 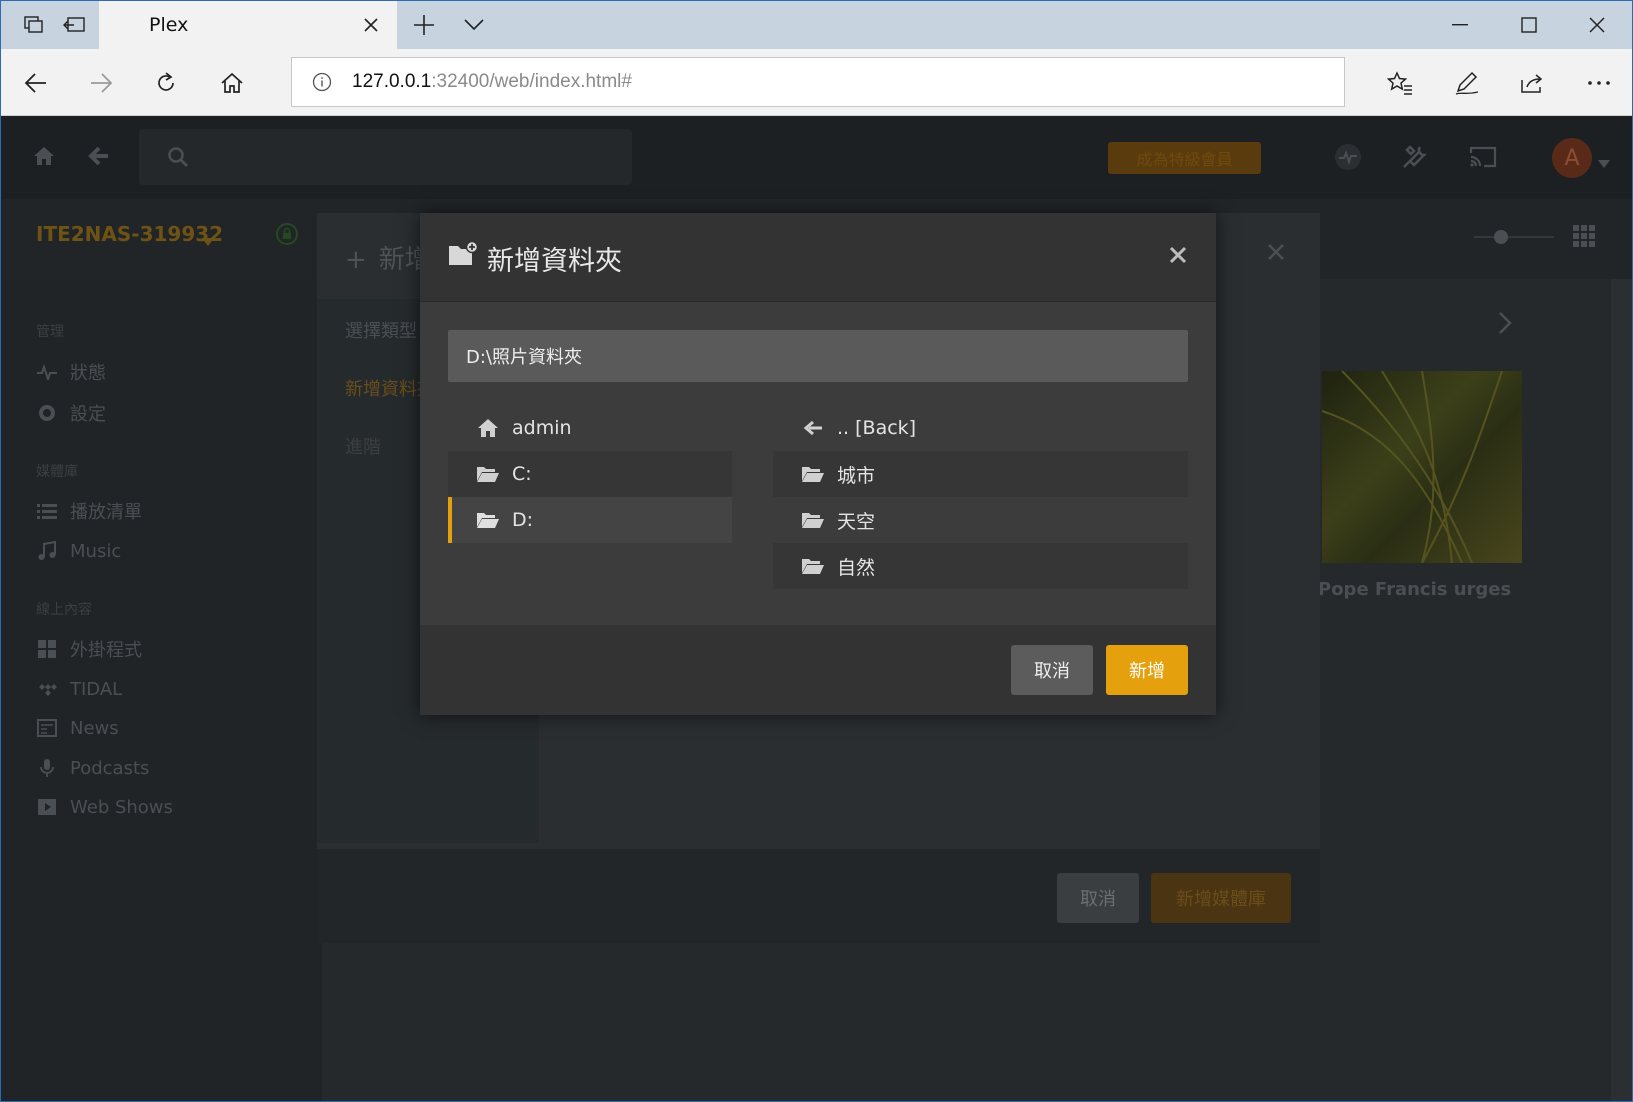 What do you see at coordinates (816, 25) in the screenshot?
I see `tab-bar: Plex` at bounding box center [816, 25].